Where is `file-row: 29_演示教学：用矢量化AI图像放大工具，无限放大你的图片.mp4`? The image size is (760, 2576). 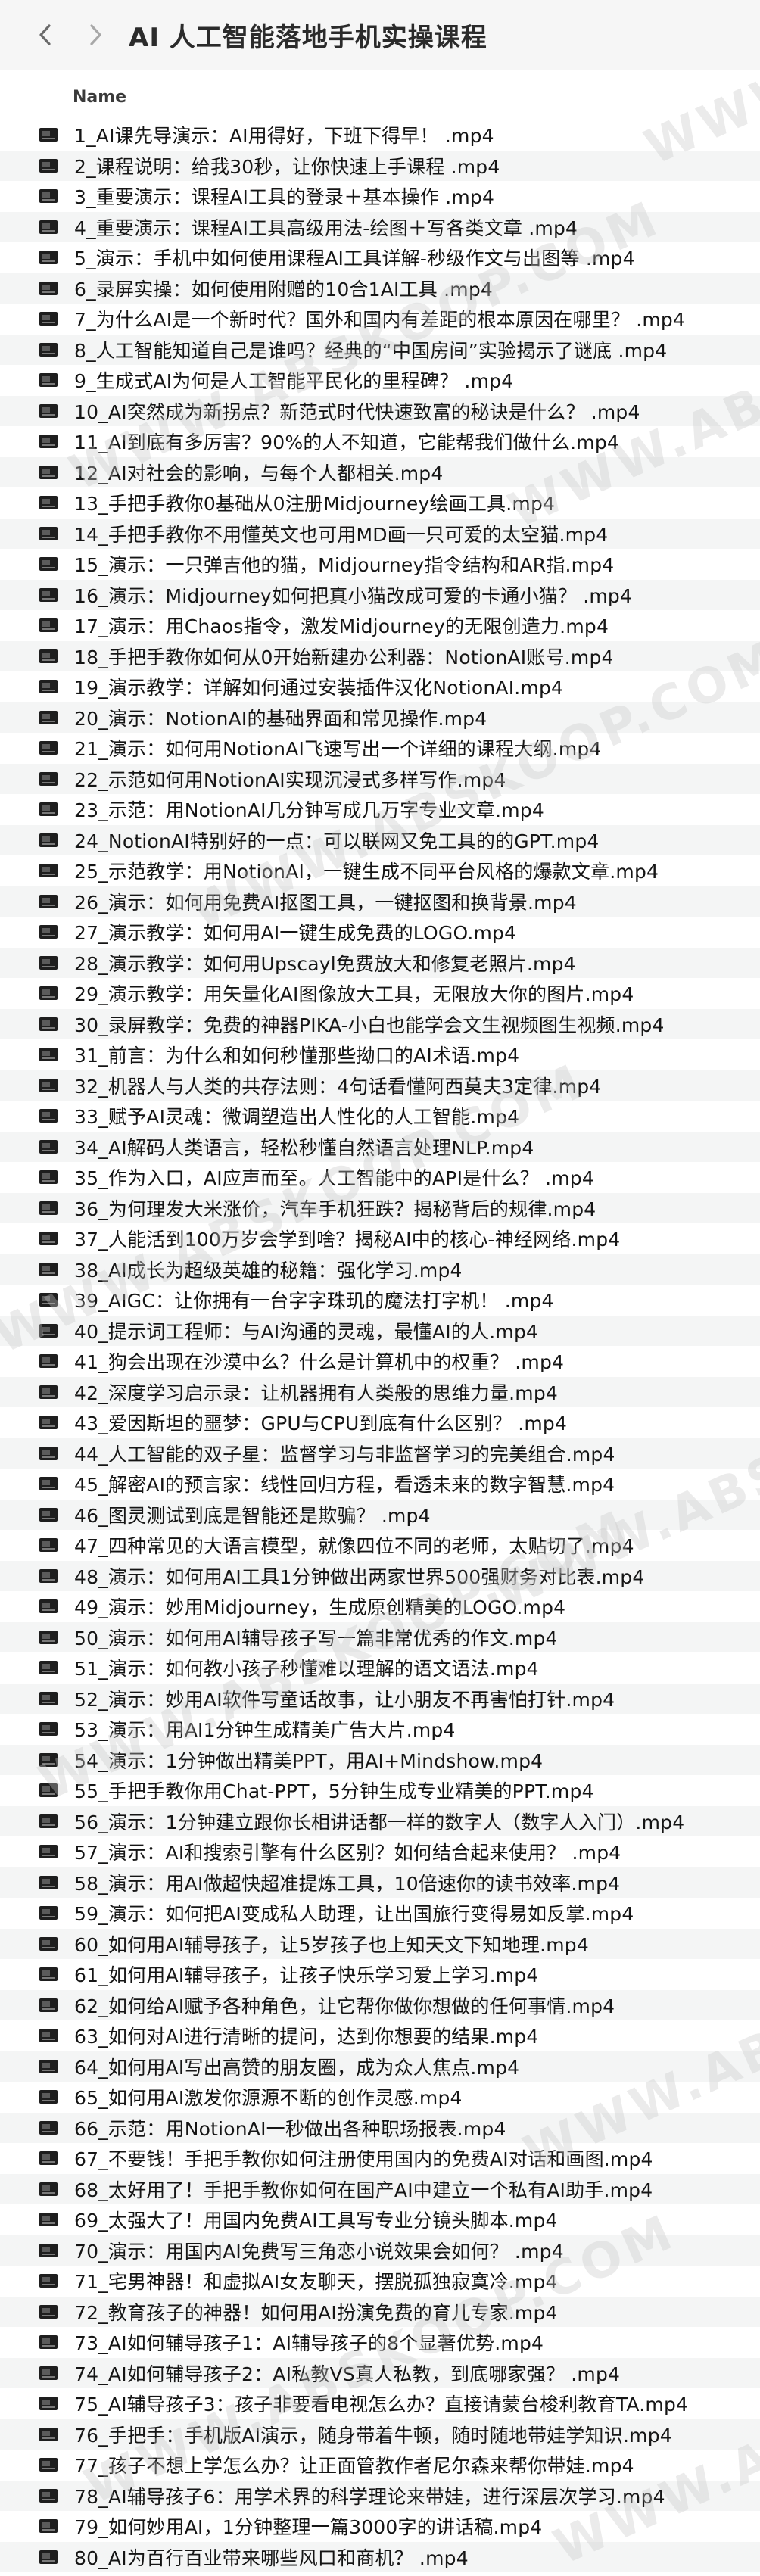
file-row: 29_演示教学：用矢量化AI图像放大工具，无限放大你的图片.mp4 is located at coordinates (380, 994).